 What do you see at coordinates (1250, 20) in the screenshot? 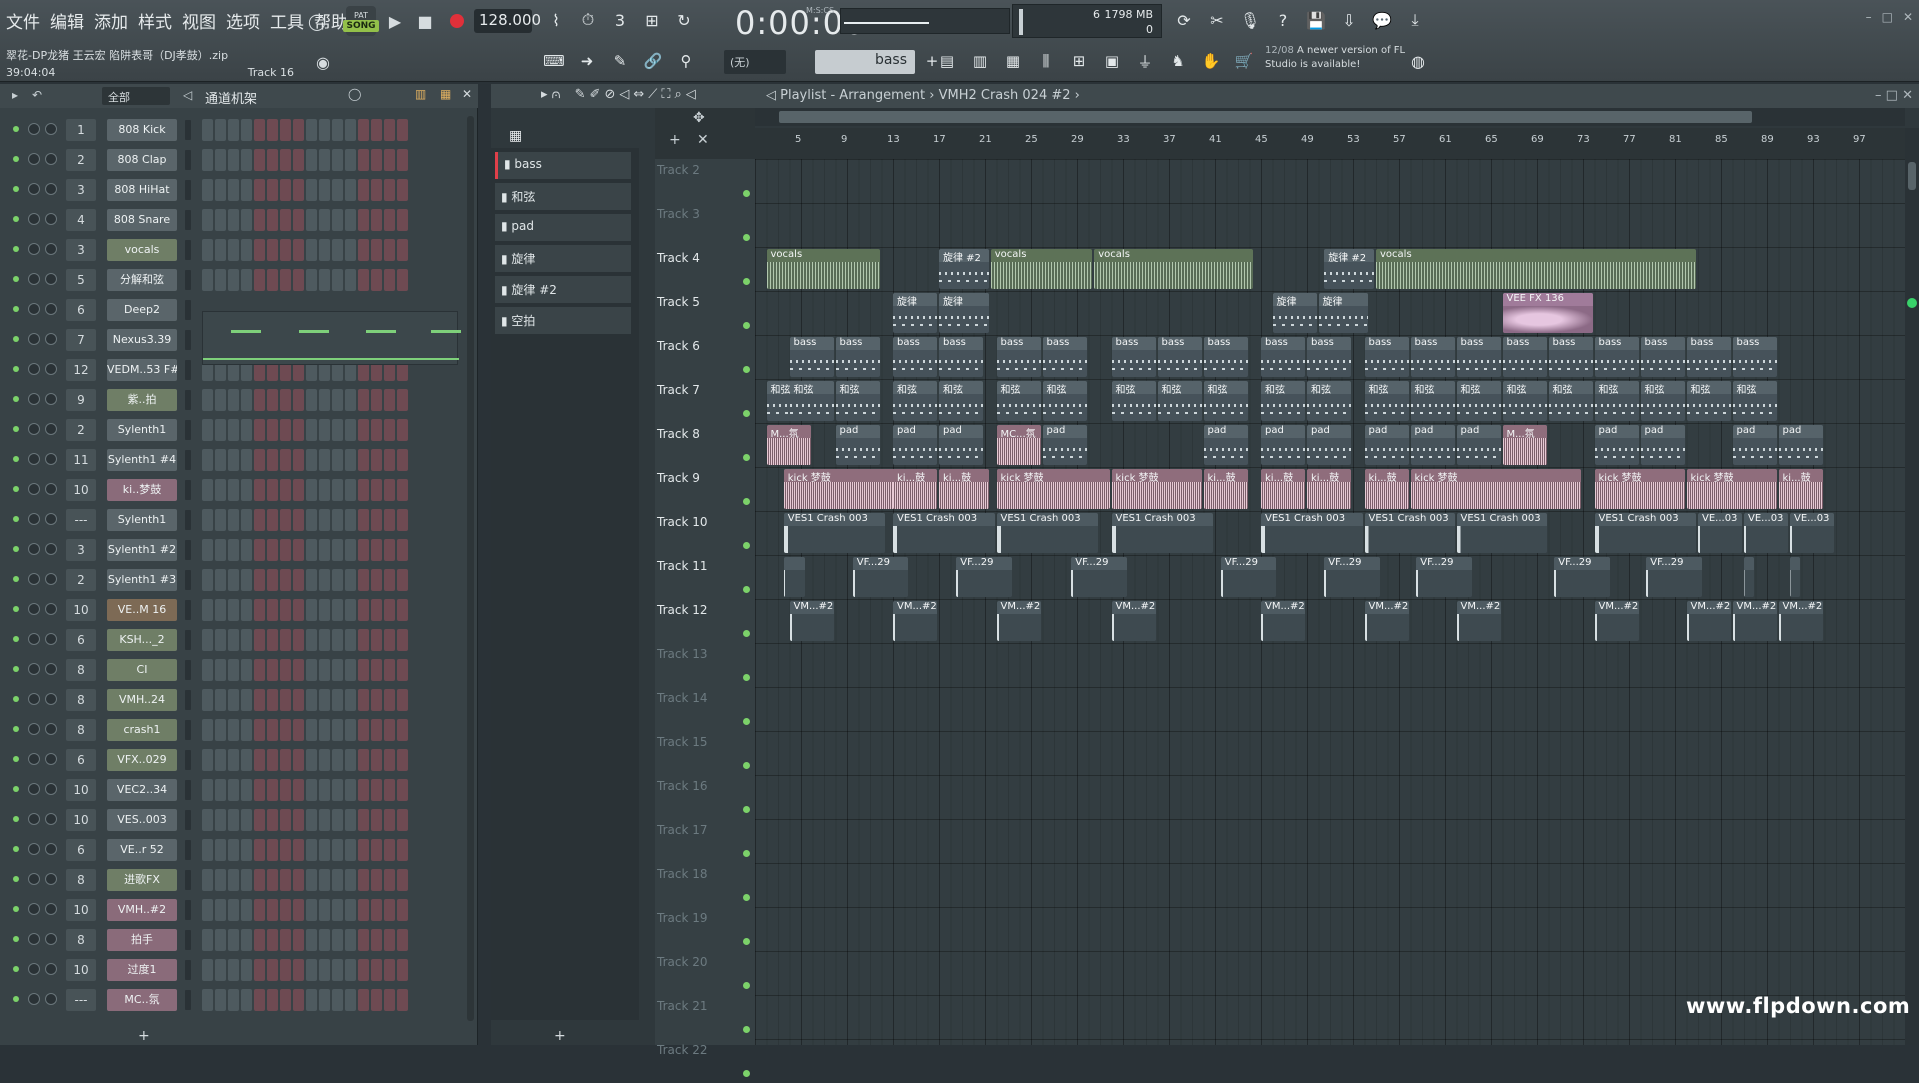
I see `microphone-icon: 🎙` at bounding box center [1250, 20].